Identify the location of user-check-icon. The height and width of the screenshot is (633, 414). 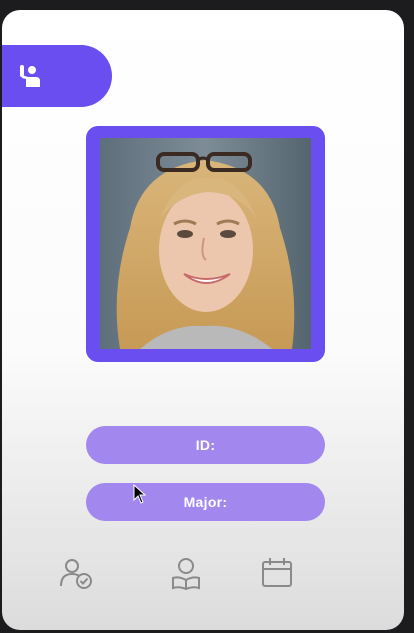
(76, 573).